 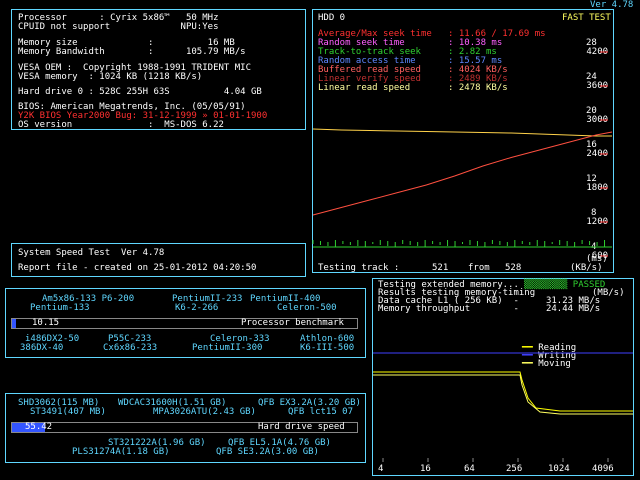 What do you see at coordinates (514, 469) in the screenshot?
I see `memory-x-tick: 256` at bounding box center [514, 469].